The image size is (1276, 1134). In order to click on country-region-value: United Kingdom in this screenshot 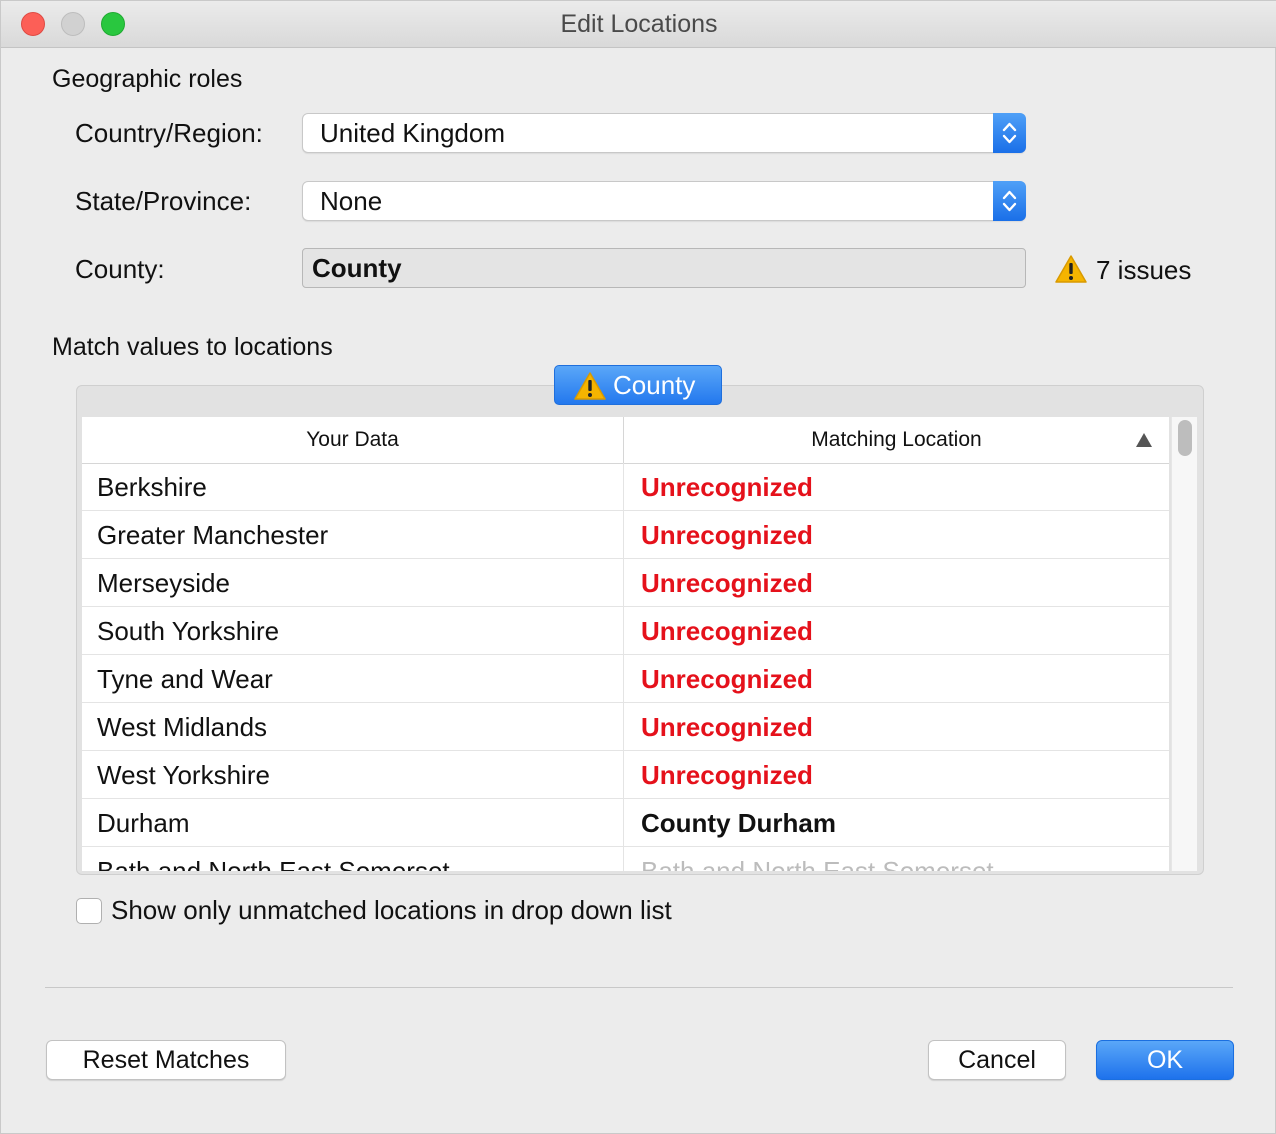, I will do `click(412, 133)`.